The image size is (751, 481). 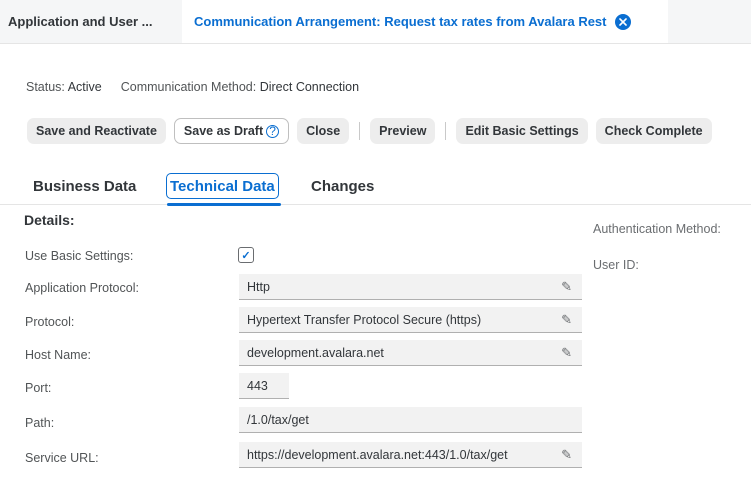 What do you see at coordinates (58, 355) in the screenshot?
I see `host-name-label: Host Name:` at bounding box center [58, 355].